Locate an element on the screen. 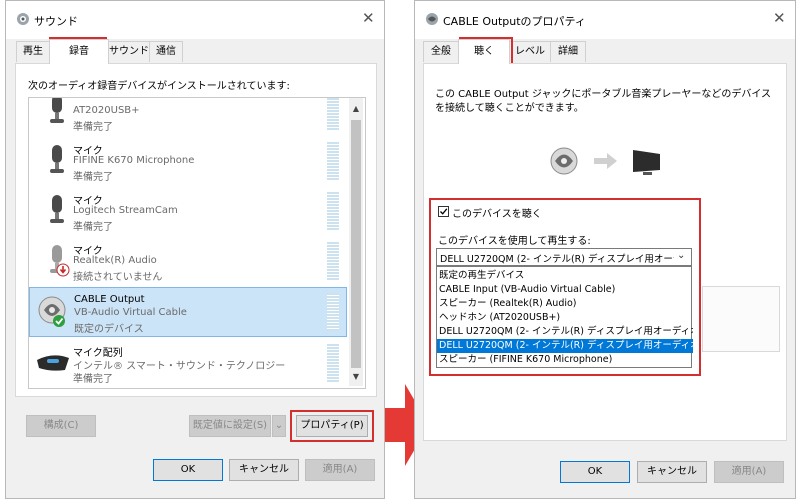 The height and width of the screenshot is (499, 800). instruction-text: 次のオーディオ録音デバイスがインストールされています: is located at coordinates (159, 86).